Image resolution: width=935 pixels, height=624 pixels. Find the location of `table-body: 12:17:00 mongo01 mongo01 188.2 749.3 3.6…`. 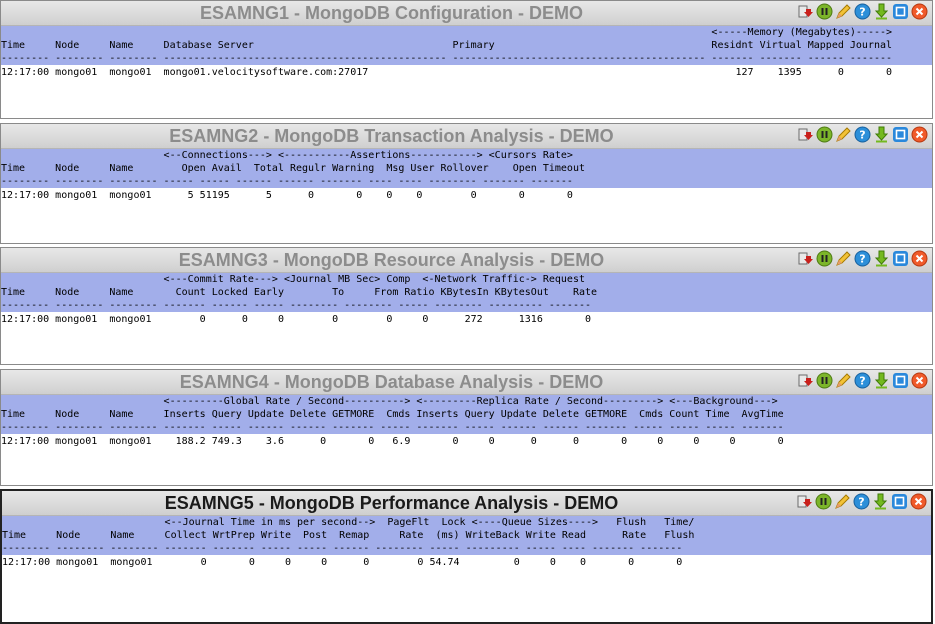

table-body: 12:17:00 mongo01 mongo01 188.2 749.3 3.6… is located at coordinates (466, 441).